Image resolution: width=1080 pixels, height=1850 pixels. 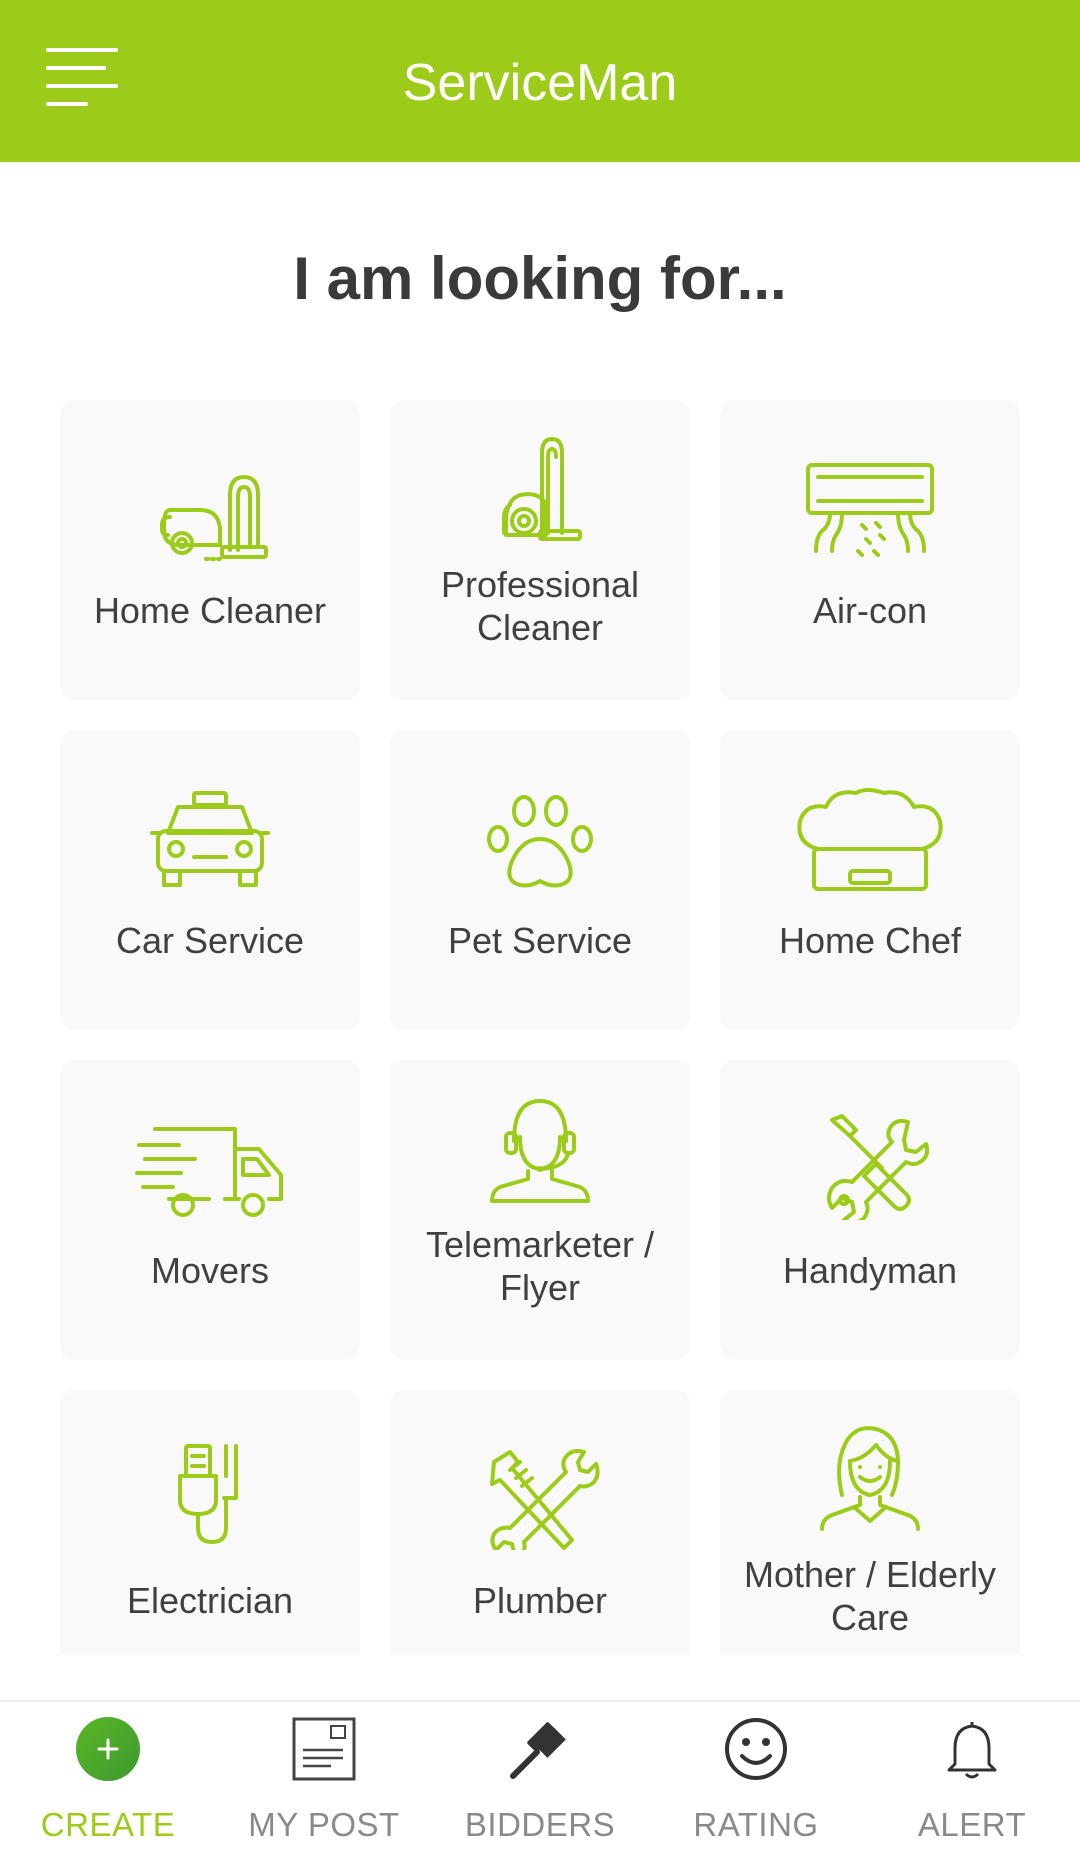 What do you see at coordinates (108, 1824) in the screenshot?
I see `nav-label: CREATE` at bounding box center [108, 1824].